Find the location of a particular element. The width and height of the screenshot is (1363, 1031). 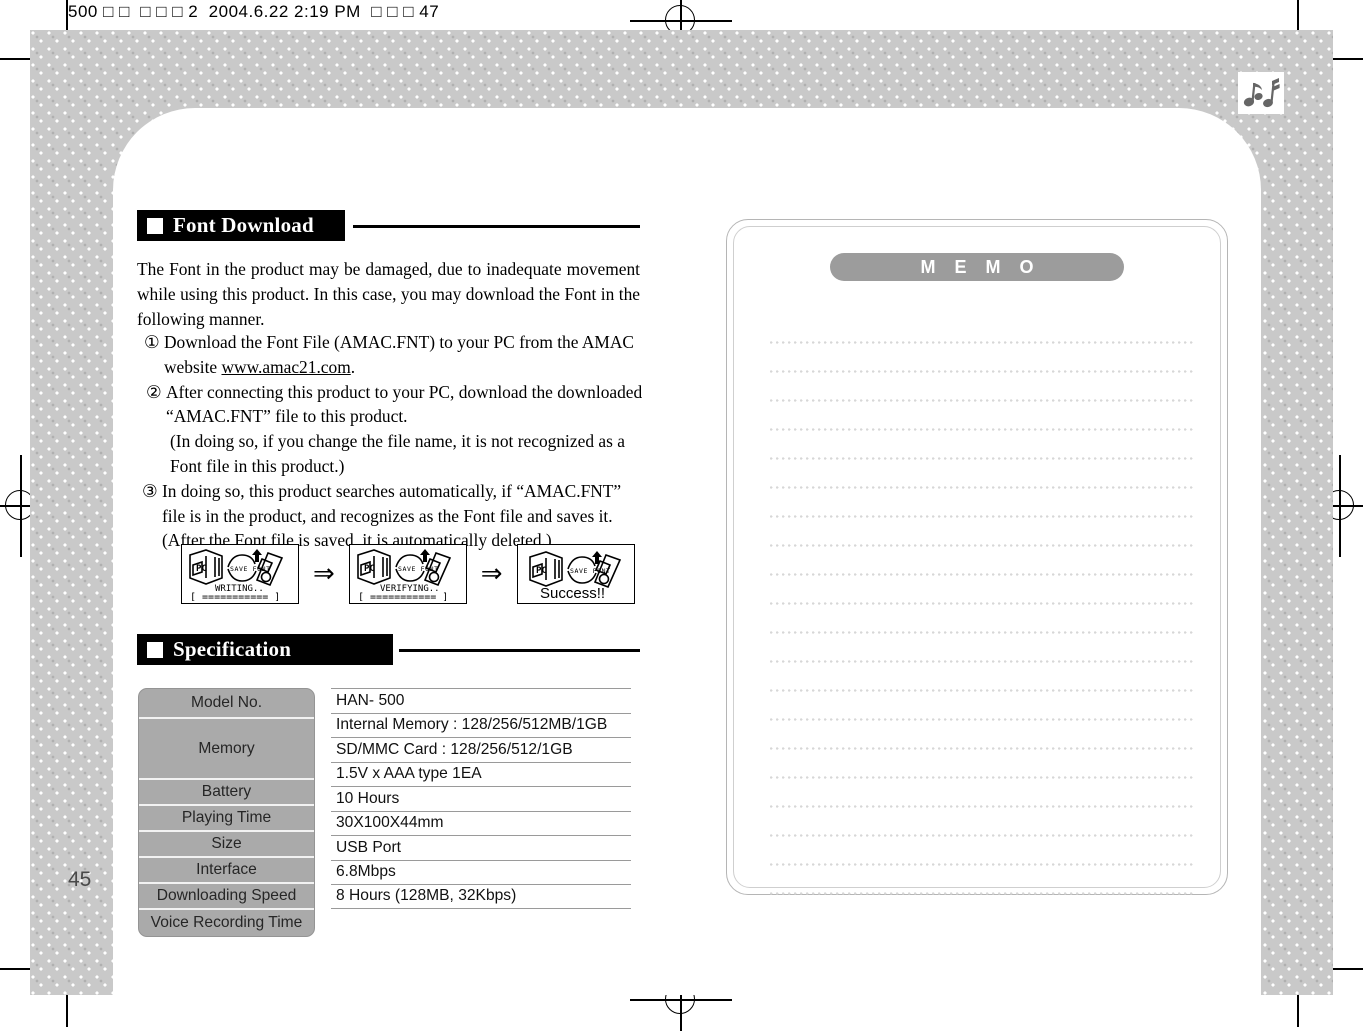

page-number: 45 is located at coordinates (80, 879).